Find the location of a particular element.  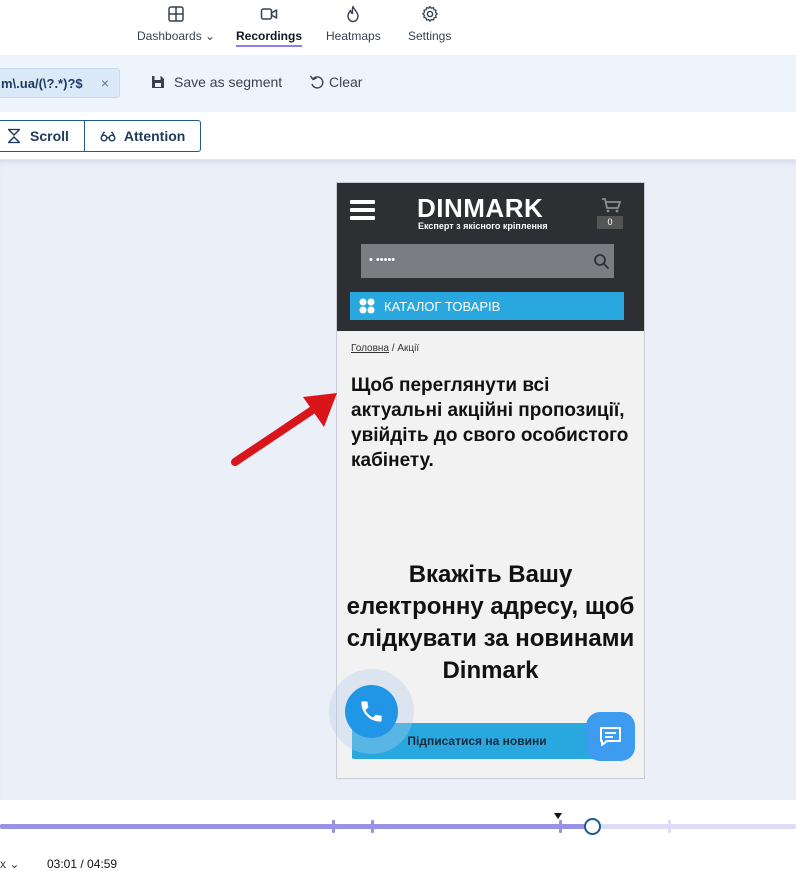

mode-toggle-group: Scroll Attention is located at coordinates (101, 136).